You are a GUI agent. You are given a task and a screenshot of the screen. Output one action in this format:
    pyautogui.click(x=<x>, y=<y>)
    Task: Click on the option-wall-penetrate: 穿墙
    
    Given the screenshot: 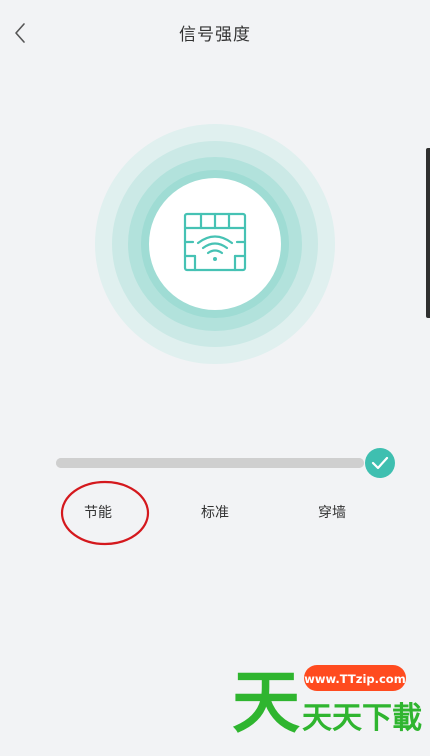 What is the action you would take?
    pyautogui.click(x=332, y=512)
    